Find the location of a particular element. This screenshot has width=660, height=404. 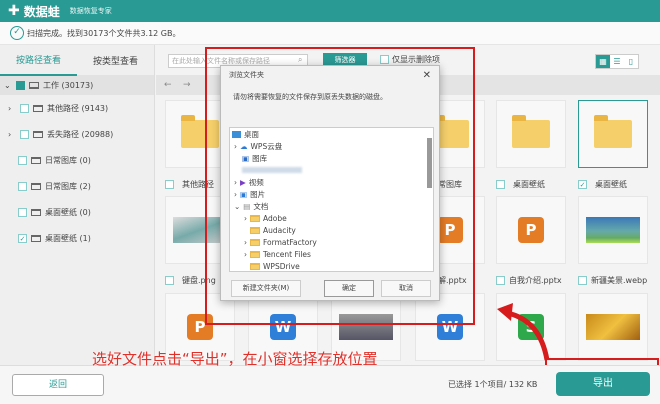

app-name: 数据蛙 is located at coordinates (41, 11).